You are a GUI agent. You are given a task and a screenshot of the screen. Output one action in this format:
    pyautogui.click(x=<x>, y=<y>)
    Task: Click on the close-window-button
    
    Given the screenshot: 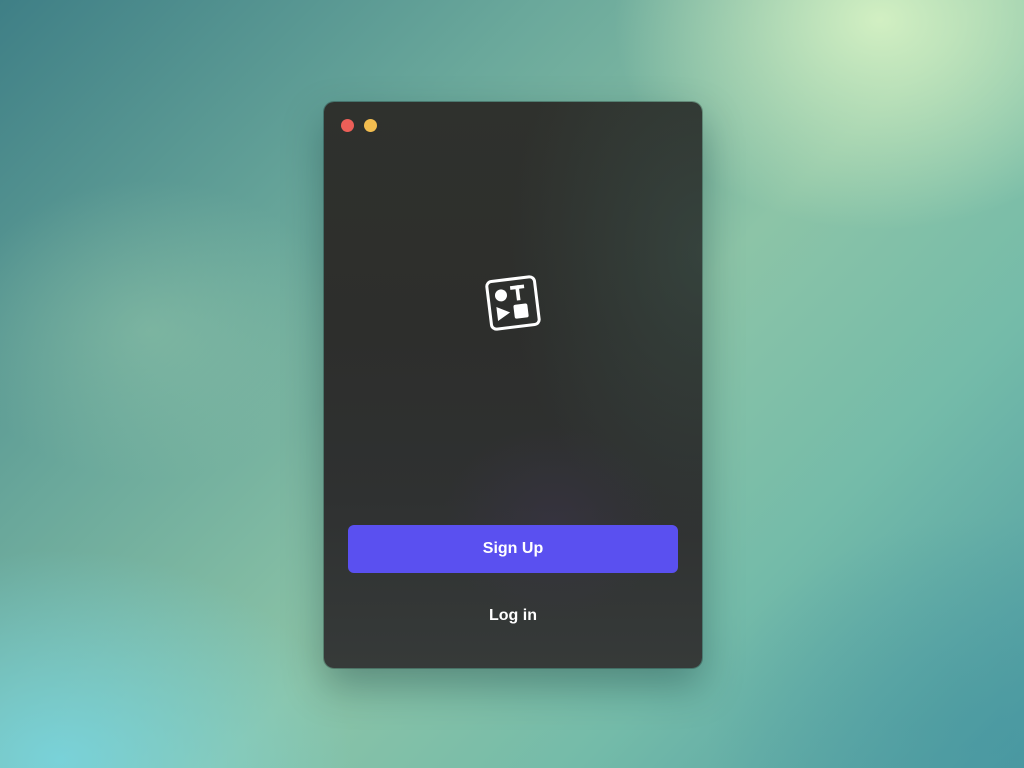 What is the action you would take?
    pyautogui.click(x=347, y=125)
    